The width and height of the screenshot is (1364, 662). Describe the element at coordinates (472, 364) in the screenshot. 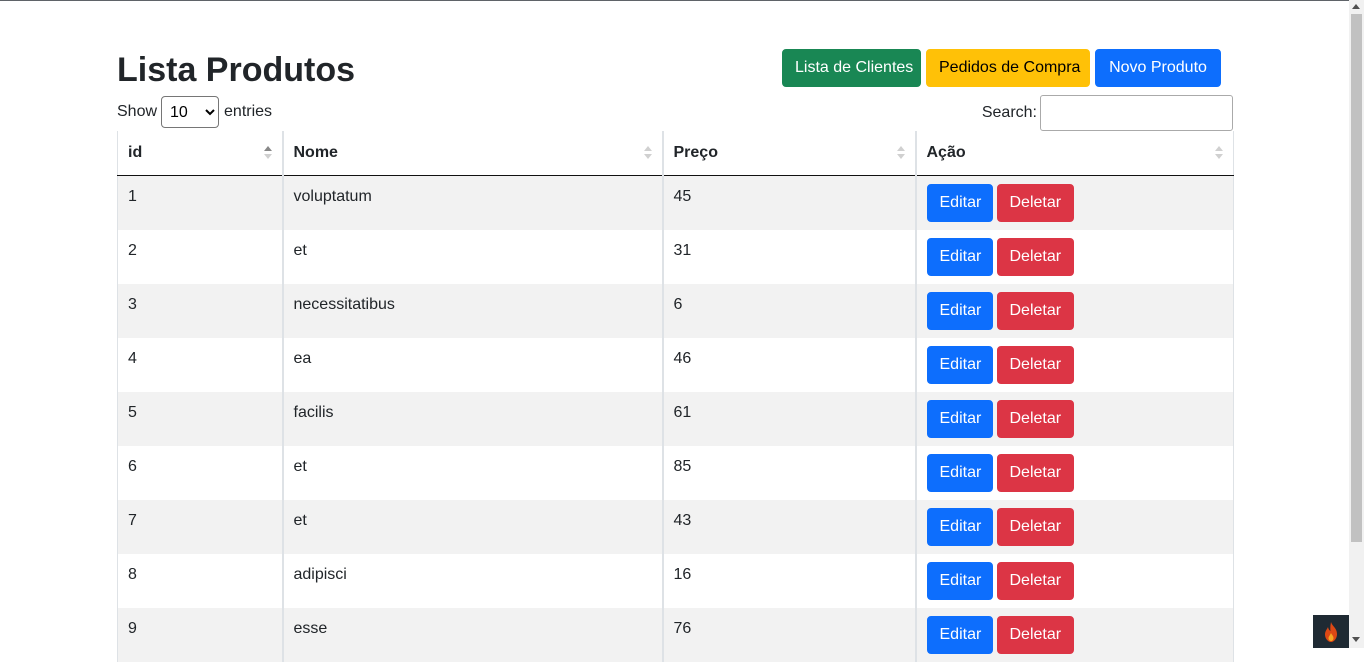

I see `cell-nome: ea` at that location.